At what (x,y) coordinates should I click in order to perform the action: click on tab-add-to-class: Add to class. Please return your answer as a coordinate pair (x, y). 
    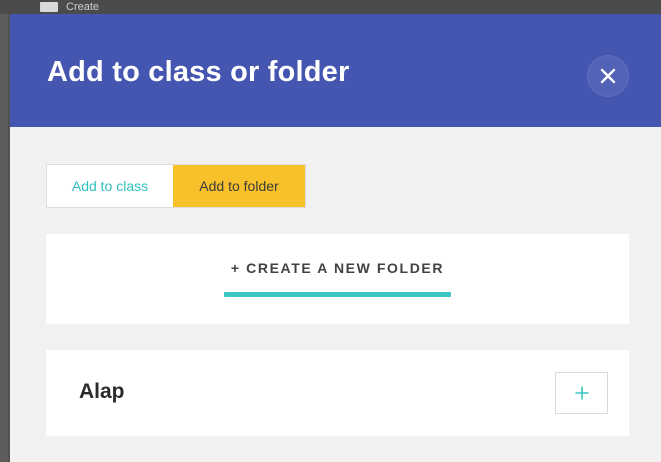
    Looking at the image, I should click on (110, 186).